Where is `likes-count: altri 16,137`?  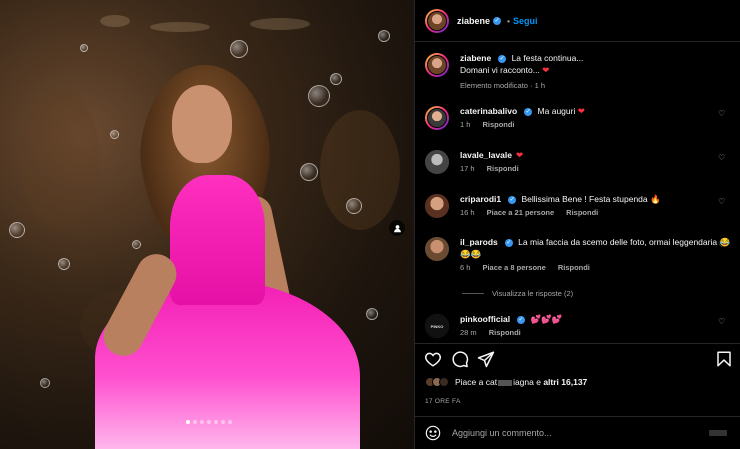 likes-count: altri 16,137 is located at coordinates (565, 382).